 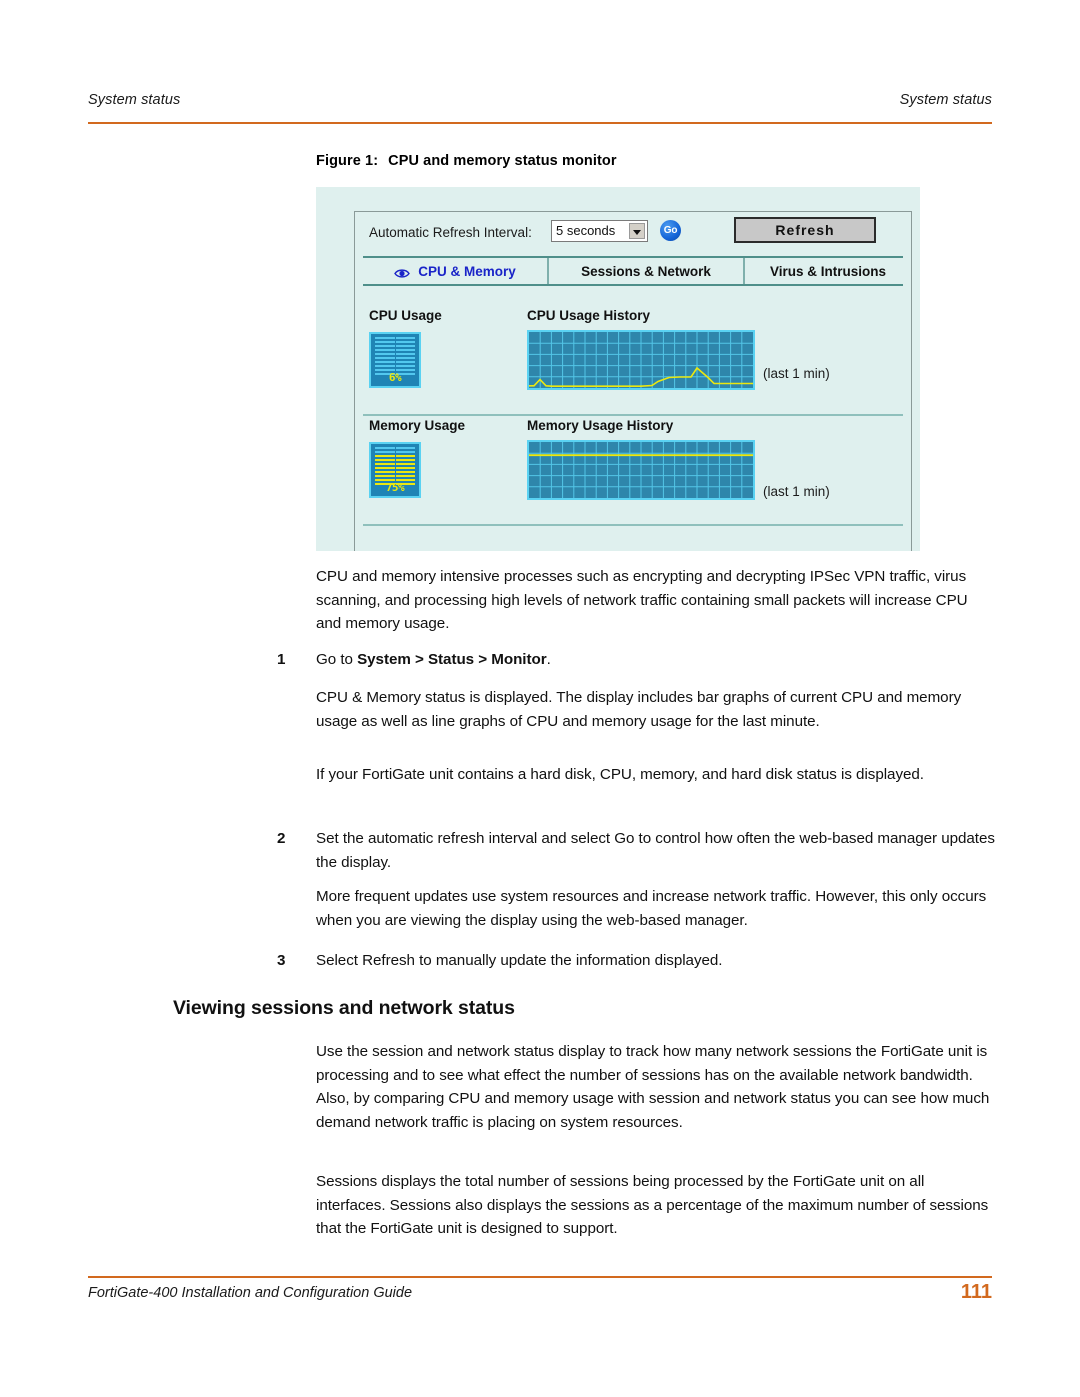 What do you see at coordinates (670, 230) in the screenshot?
I see `go-button: Go` at bounding box center [670, 230].